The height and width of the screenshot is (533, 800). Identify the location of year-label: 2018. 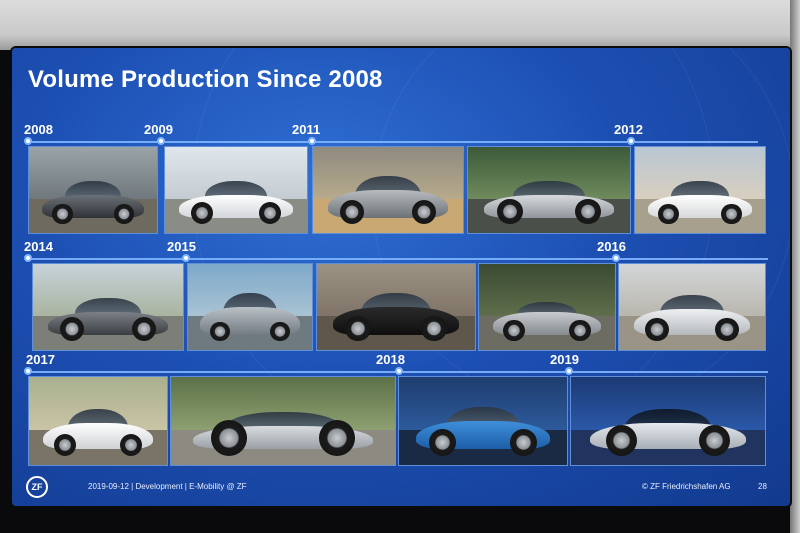
(390, 359).